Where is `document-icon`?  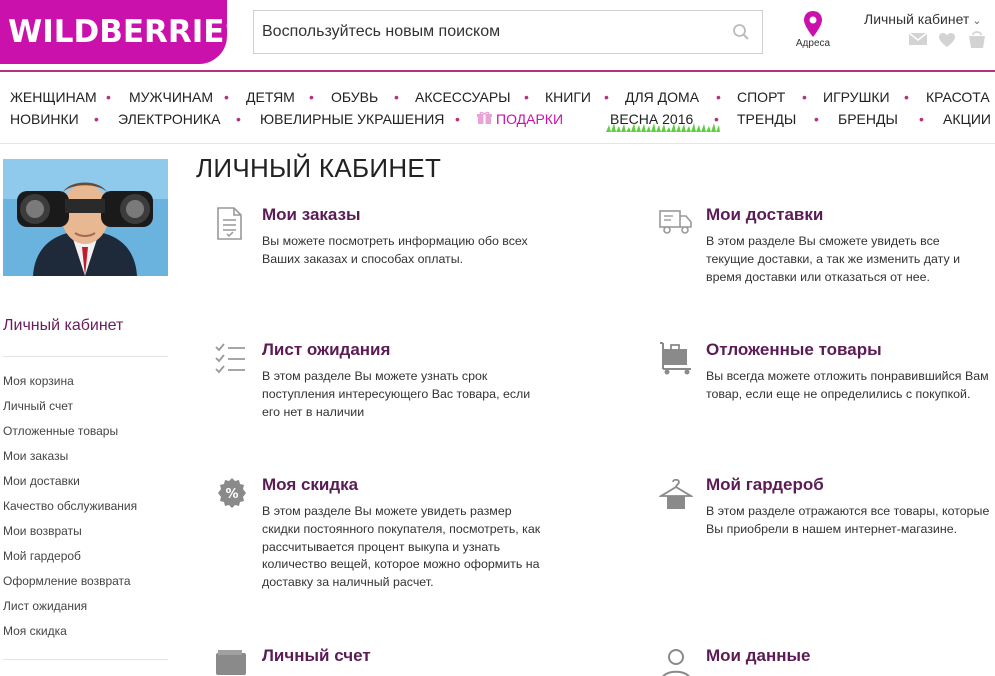
document-icon is located at coordinates (229, 223).